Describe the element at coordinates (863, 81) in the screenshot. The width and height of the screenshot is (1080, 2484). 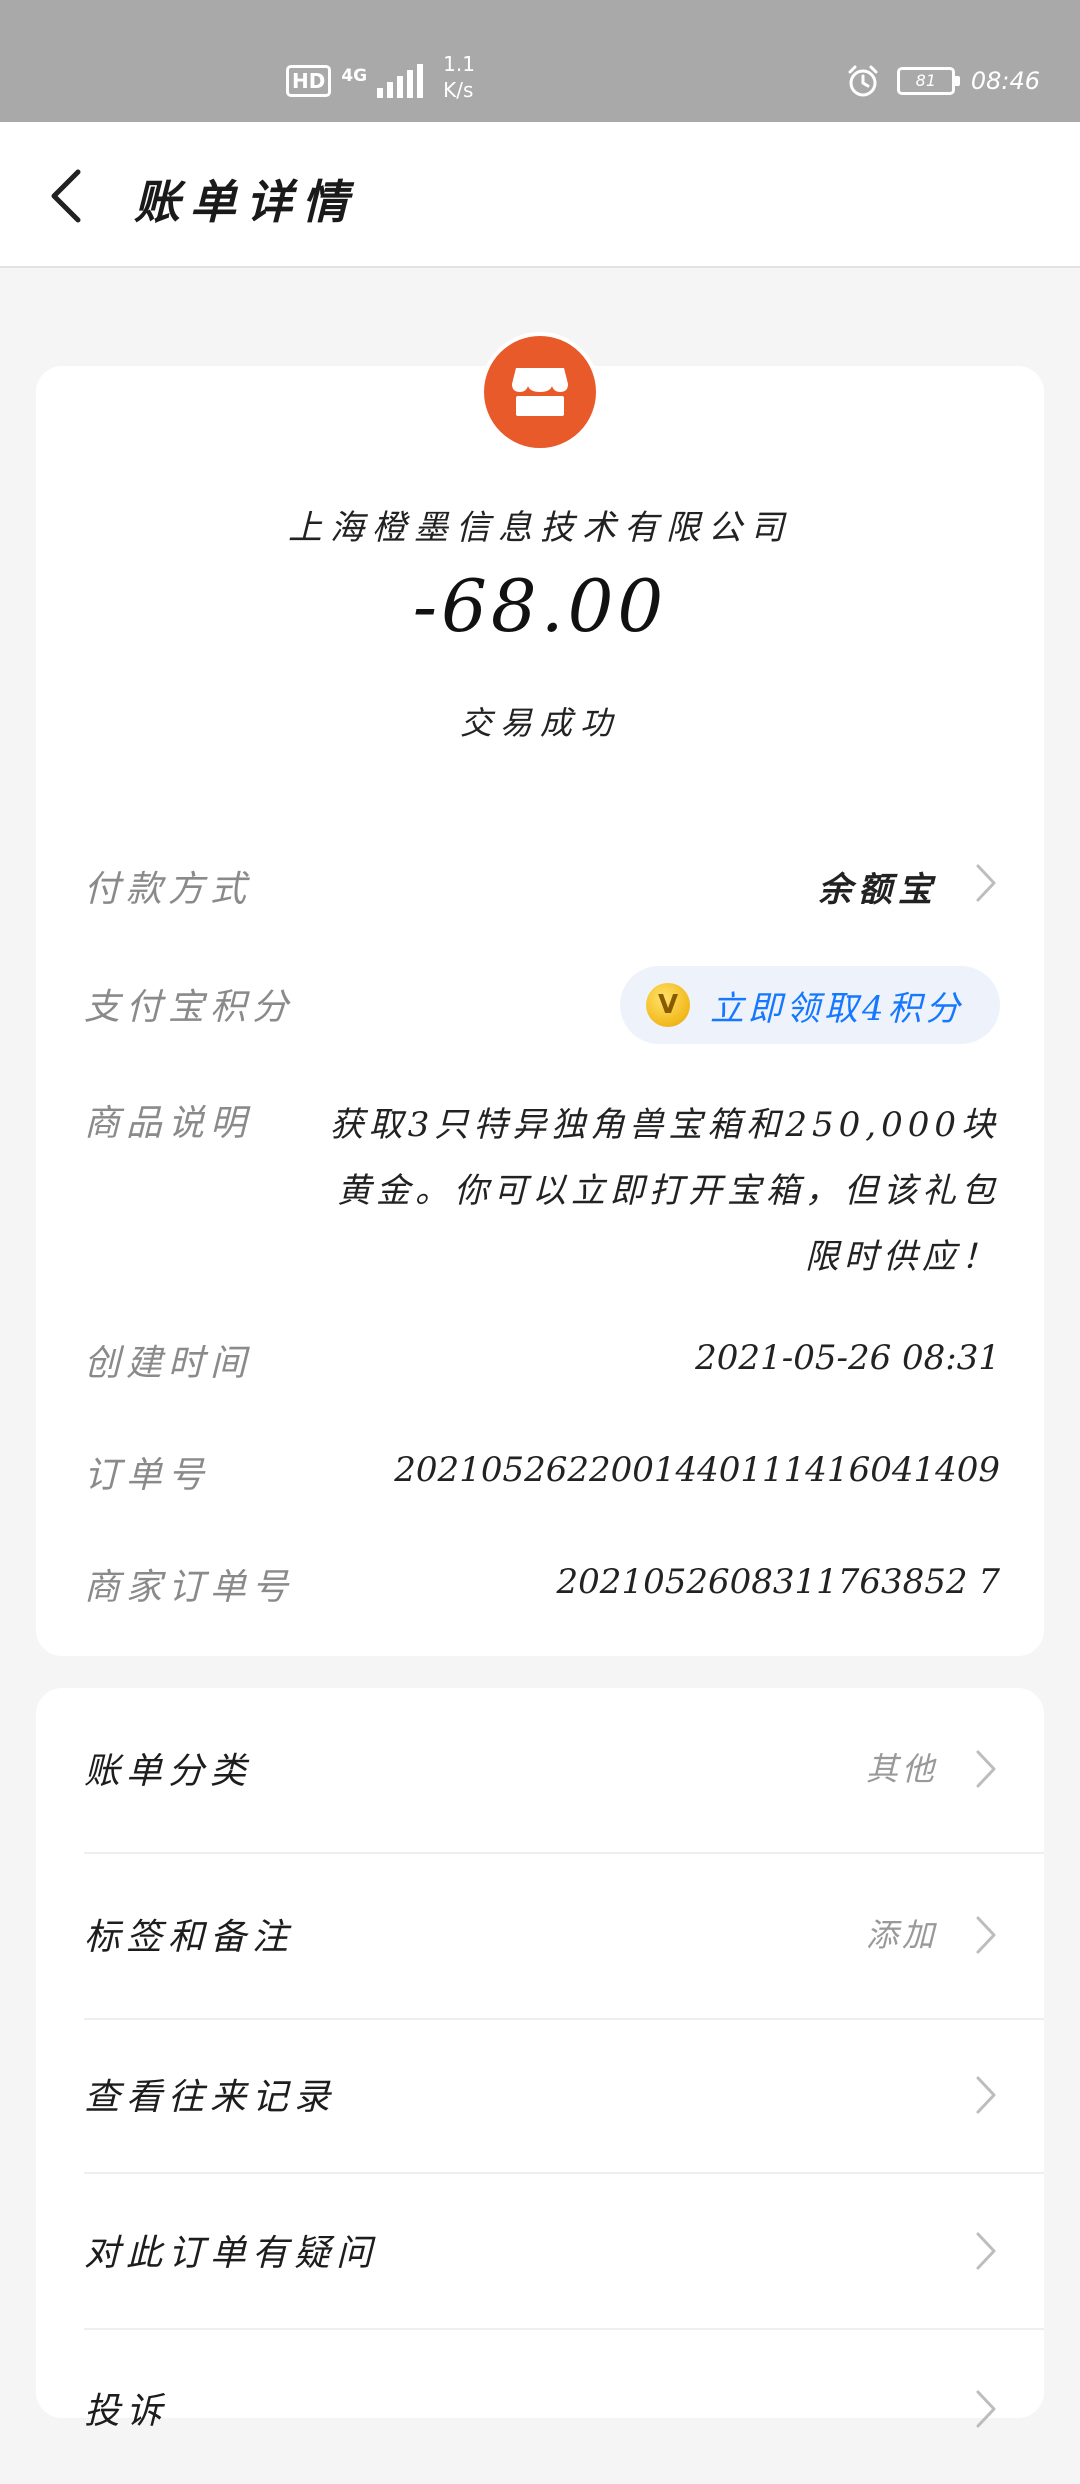
I see `alarm-icon` at that location.